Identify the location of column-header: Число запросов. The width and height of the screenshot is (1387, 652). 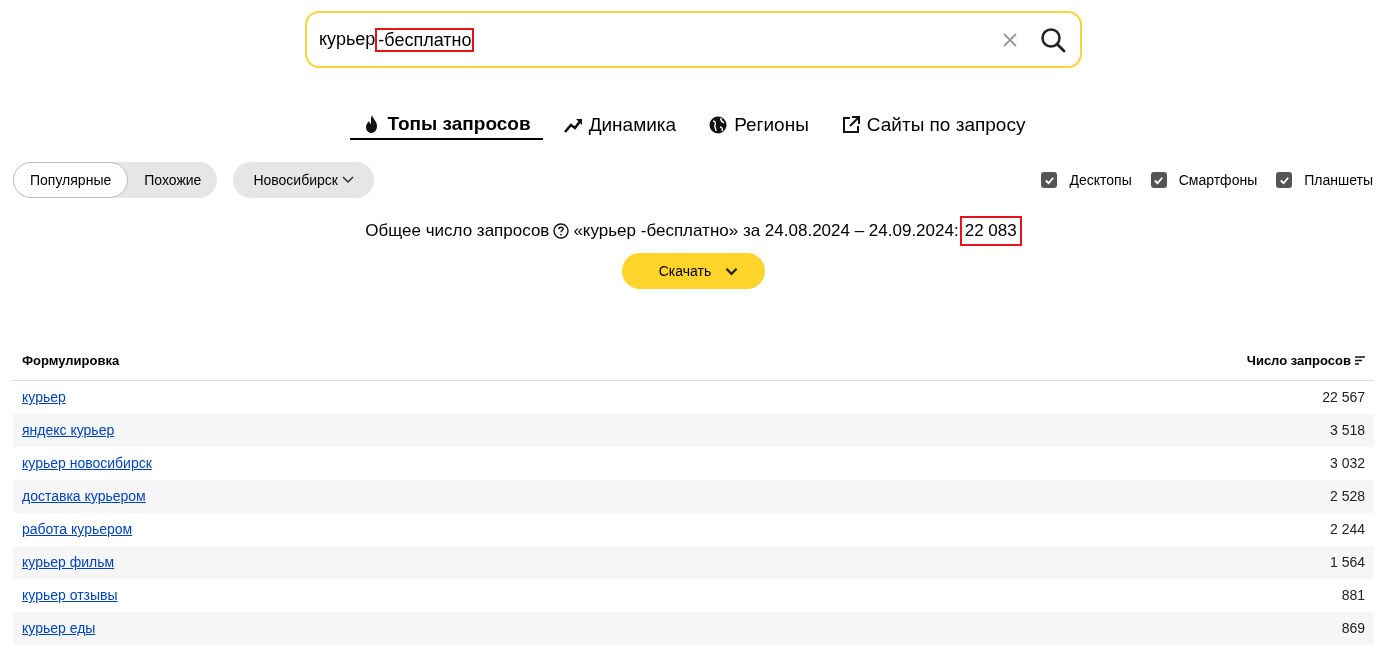
(1298, 360).